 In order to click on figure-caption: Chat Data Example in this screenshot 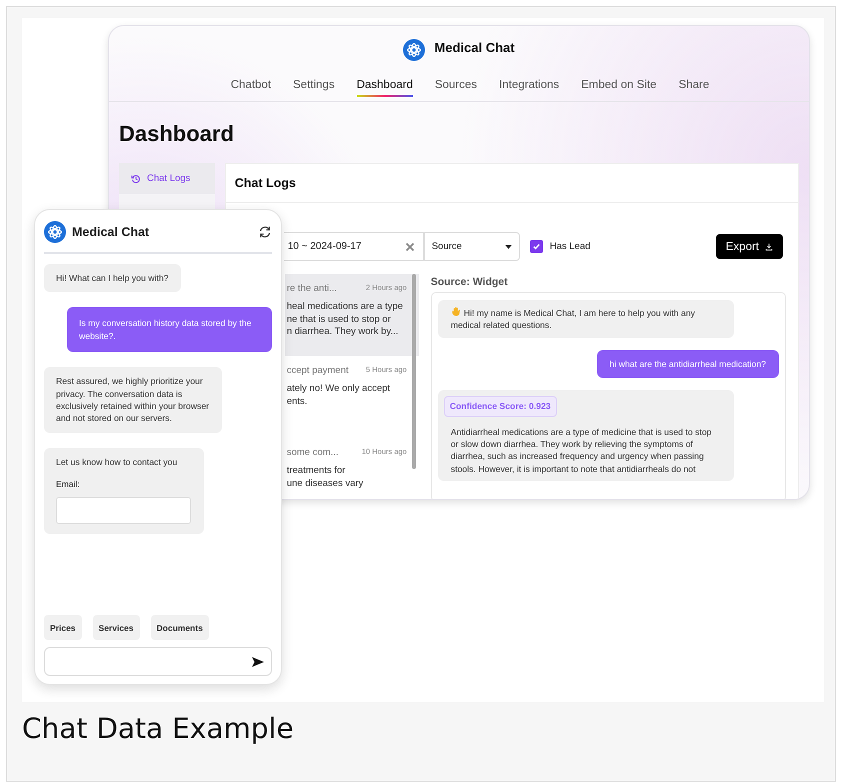, I will do `click(158, 728)`.